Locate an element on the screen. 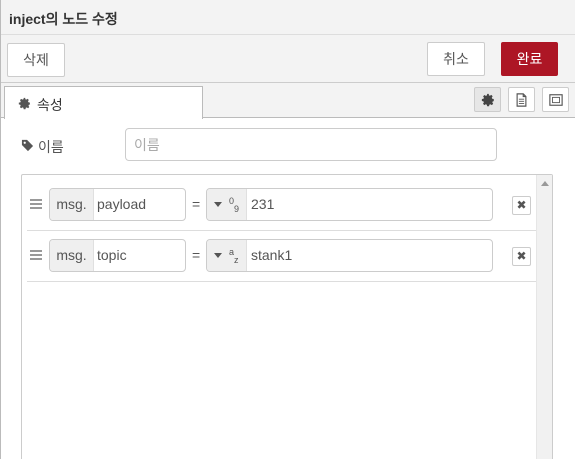 This screenshot has width=575, height=459. tab-description-button is located at coordinates (521, 99).